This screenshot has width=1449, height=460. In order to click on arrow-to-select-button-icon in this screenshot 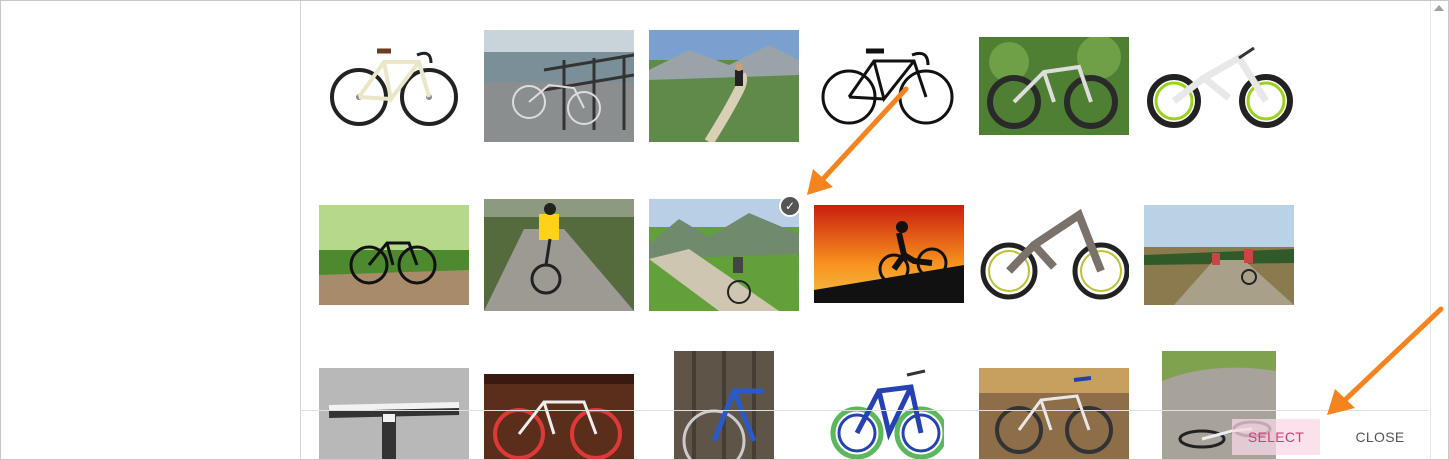, I will do `click(1393, 354)`.